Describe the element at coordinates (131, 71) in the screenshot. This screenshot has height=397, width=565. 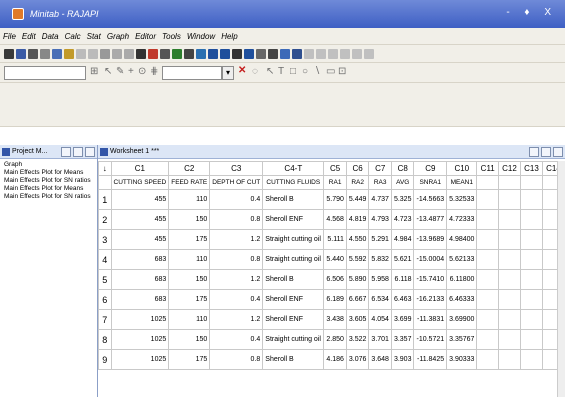
I see `add-text-icon: +` at that location.